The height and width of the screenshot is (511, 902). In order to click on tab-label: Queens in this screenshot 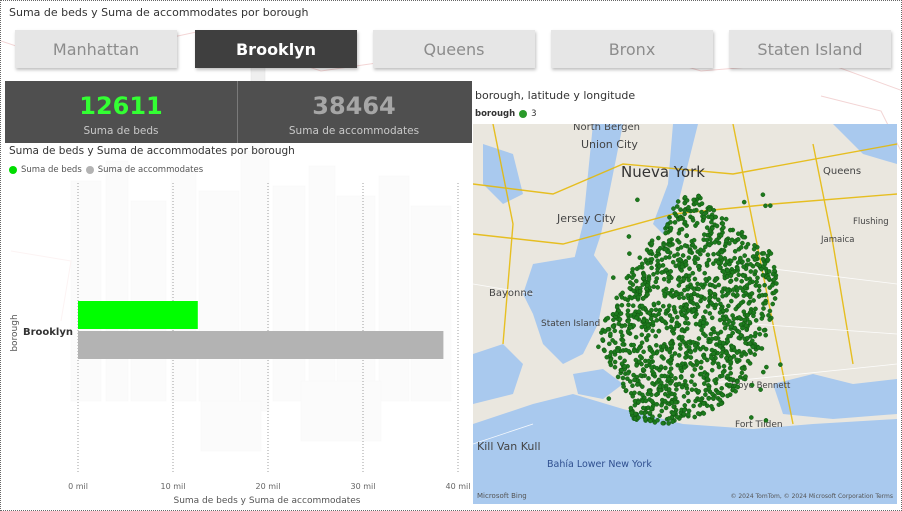, I will do `click(454, 49)`.